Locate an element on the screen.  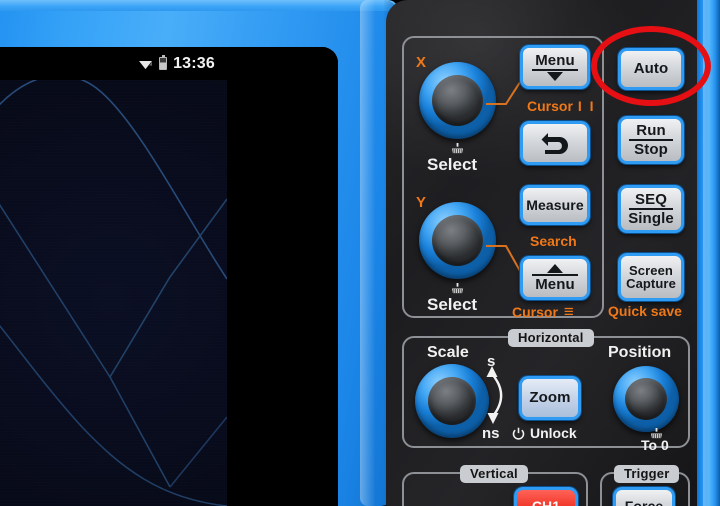
ch1-button: CH1 is located at coordinates (546, 496).